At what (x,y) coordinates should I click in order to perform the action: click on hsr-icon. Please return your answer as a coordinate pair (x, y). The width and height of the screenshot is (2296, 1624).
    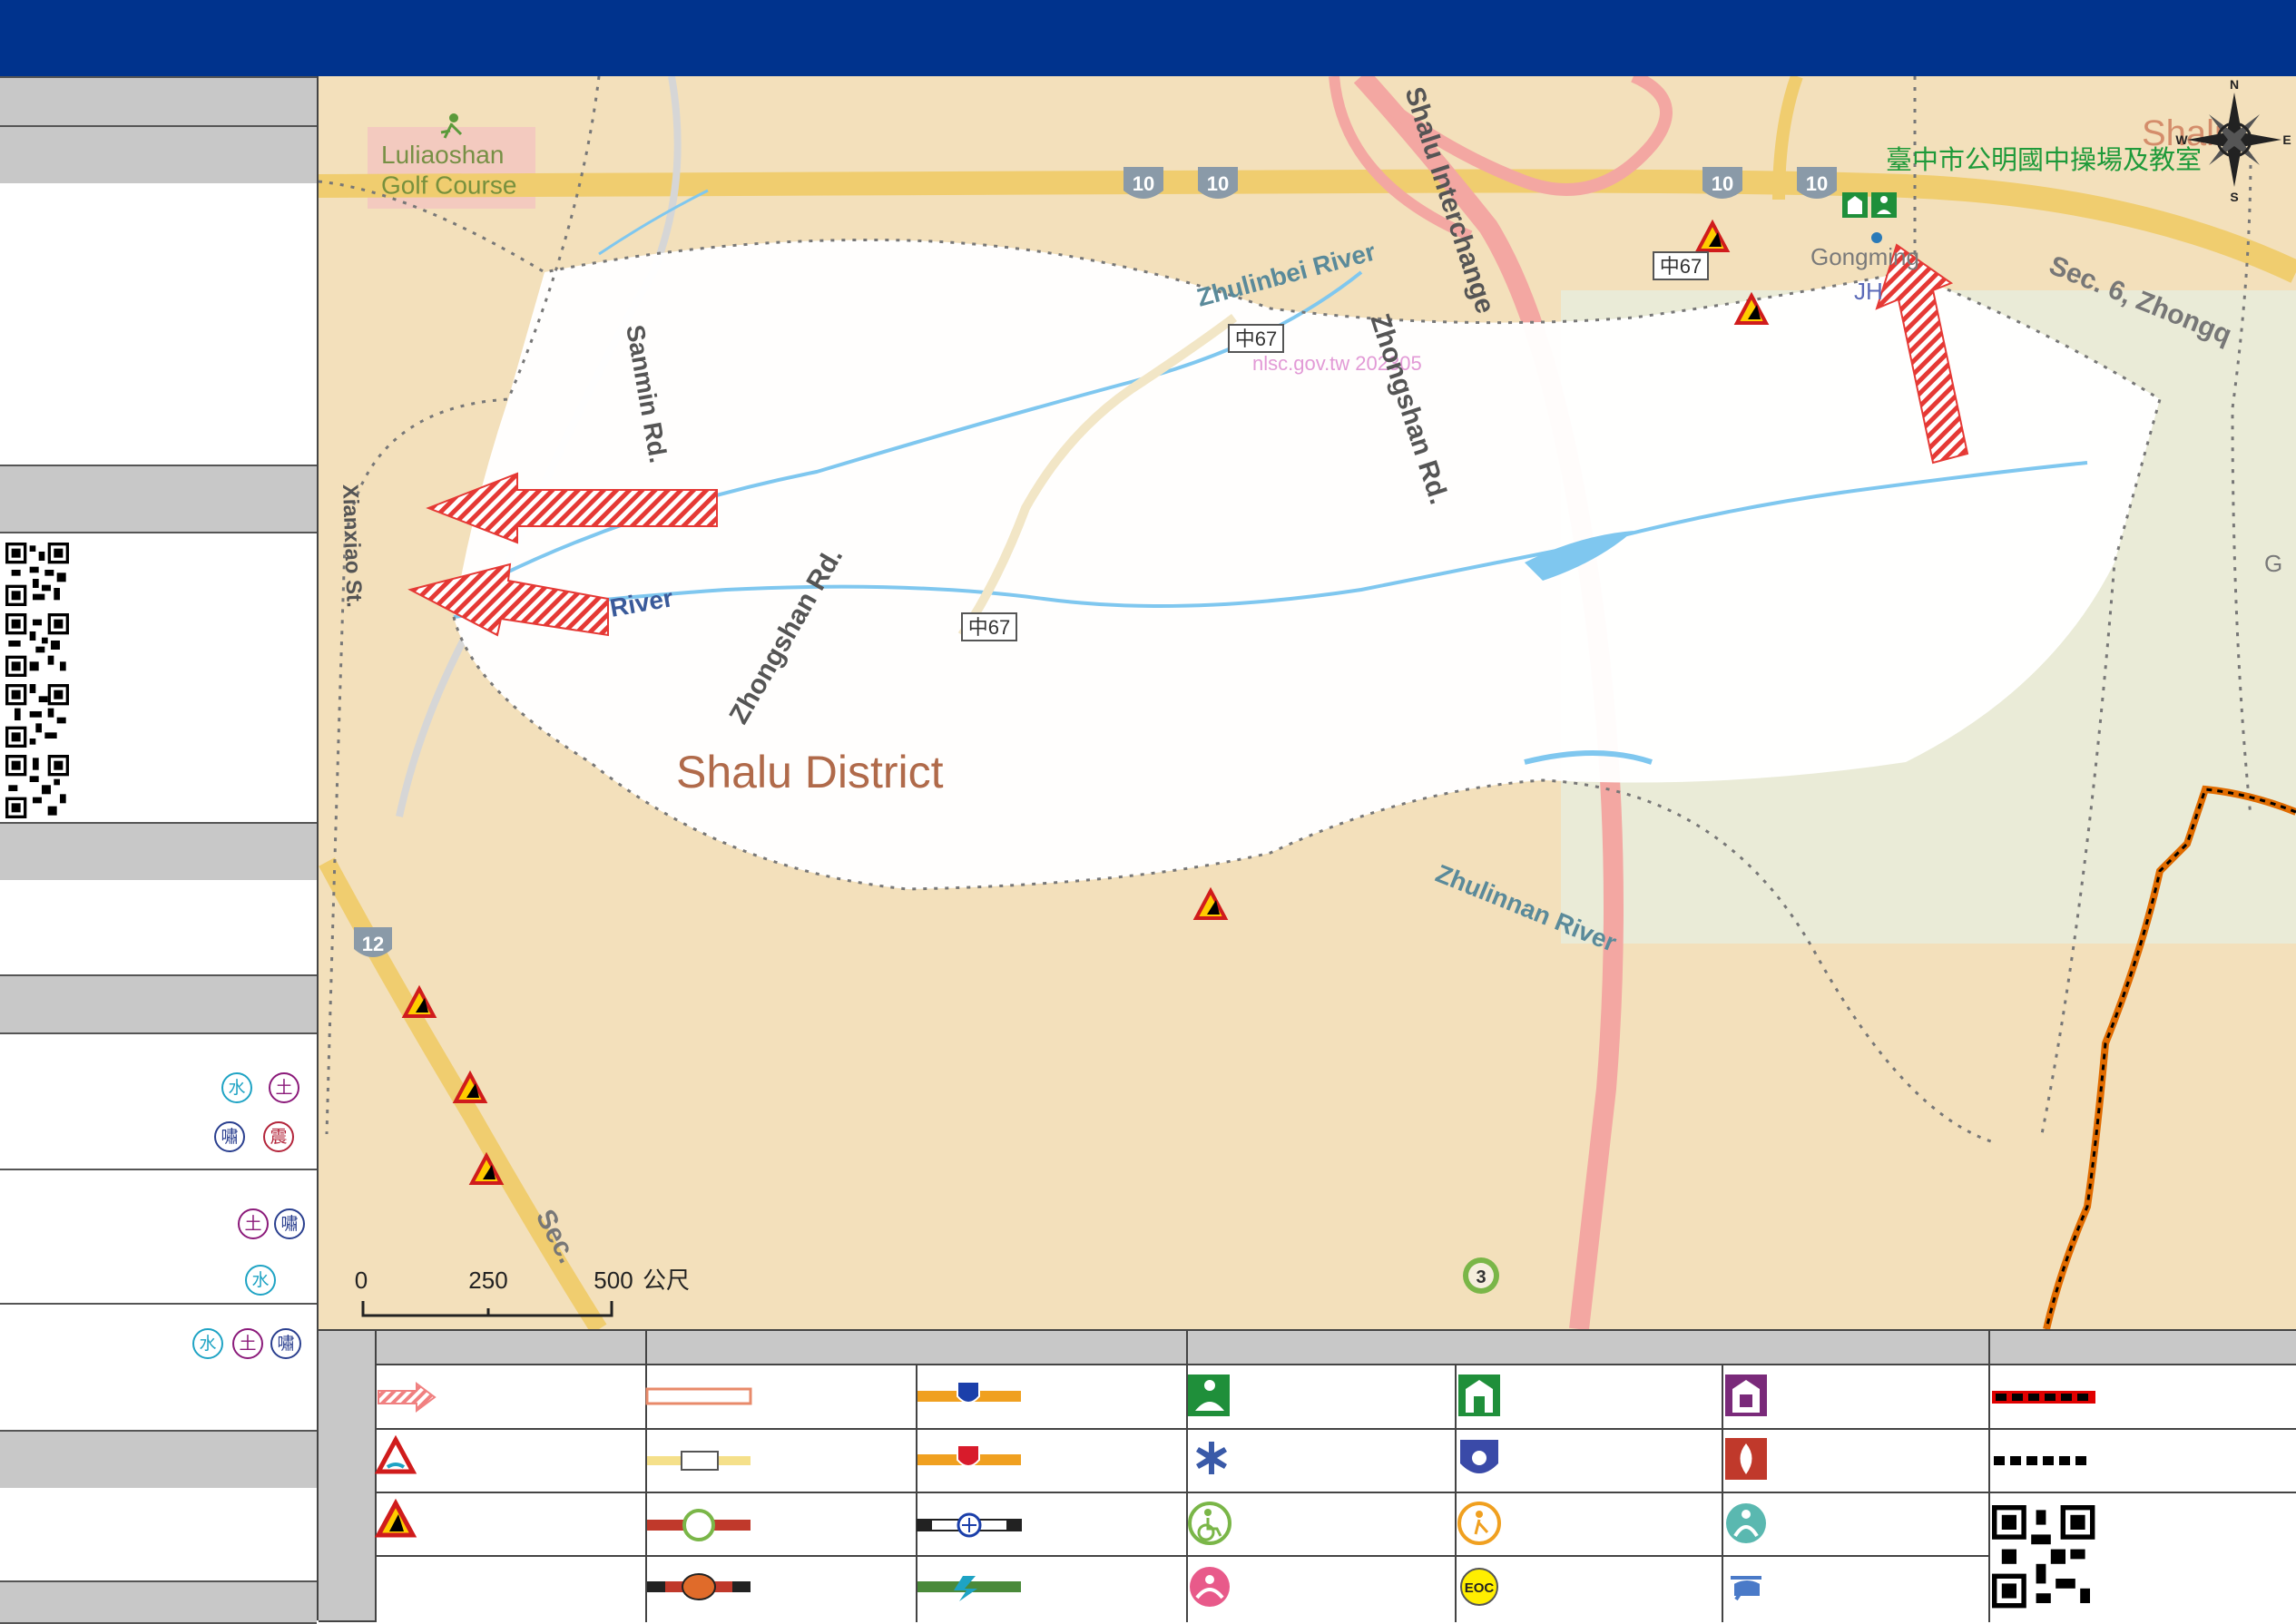
    Looking at the image, I should click on (969, 1588).